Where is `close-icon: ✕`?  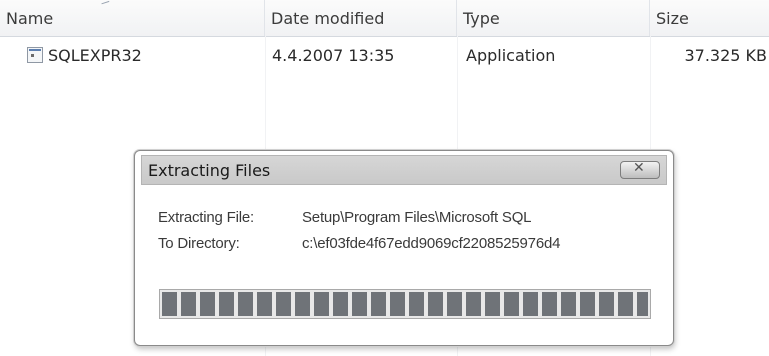 close-icon: ✕ is located at coordinates (639, 168).